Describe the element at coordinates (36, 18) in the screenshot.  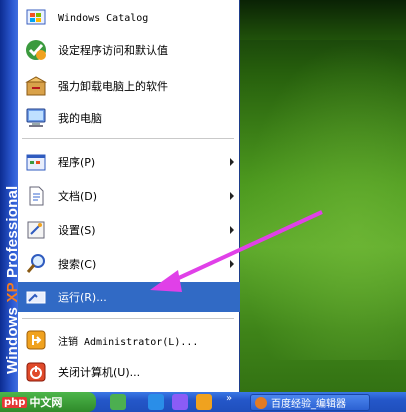
I see `windows-catalog-icon` at that location.